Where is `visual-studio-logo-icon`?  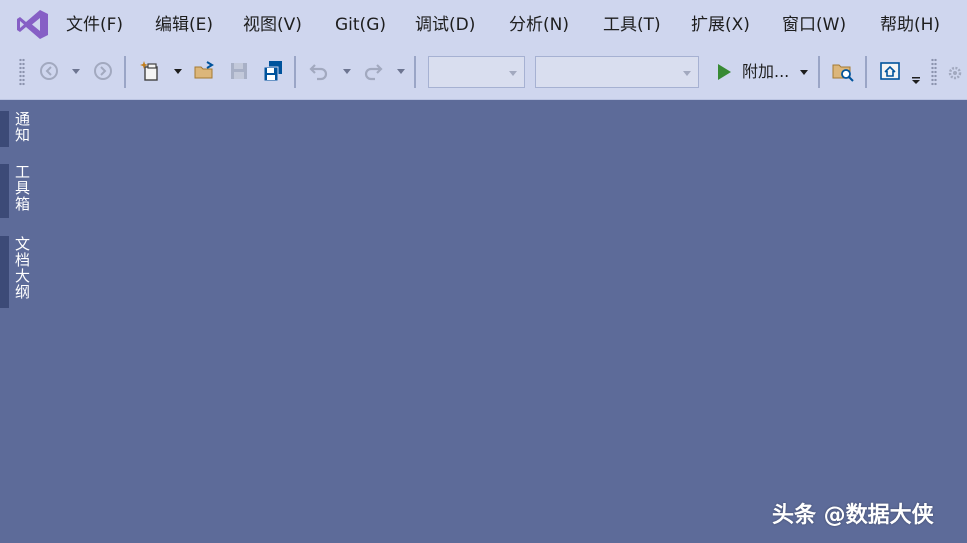
visual-studio-logo-icon is located at coordinates (32, 24).